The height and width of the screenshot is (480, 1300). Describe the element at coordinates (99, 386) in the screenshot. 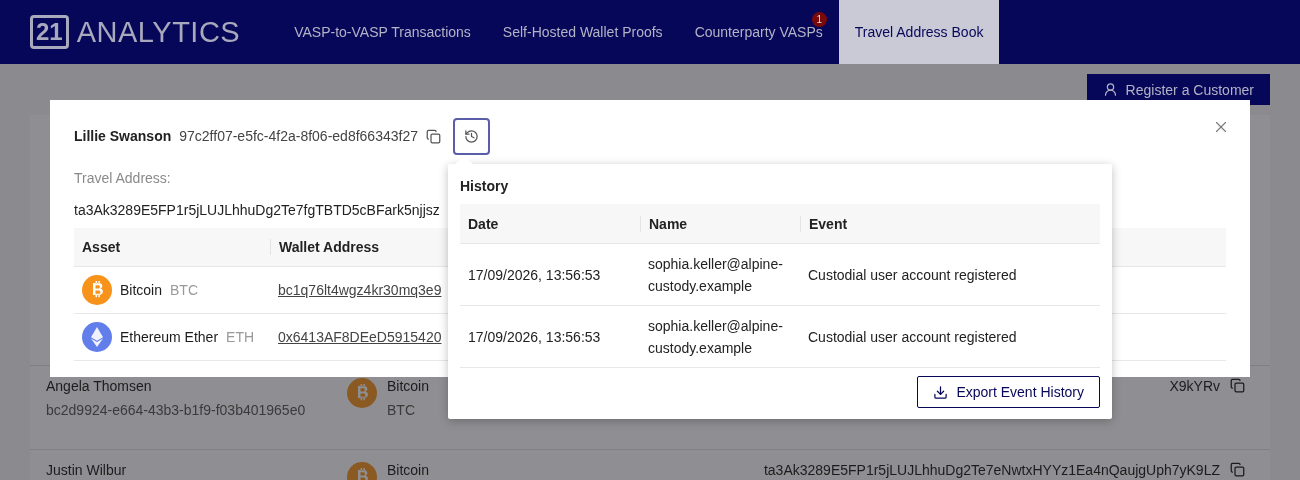

I see `customer-name: Angela Thomsen` at that location.